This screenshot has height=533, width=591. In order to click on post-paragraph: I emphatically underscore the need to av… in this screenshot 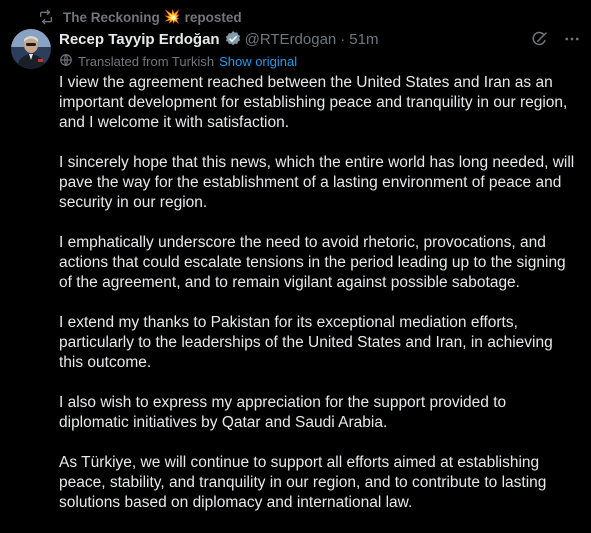, I will do `click(312, 262)`.